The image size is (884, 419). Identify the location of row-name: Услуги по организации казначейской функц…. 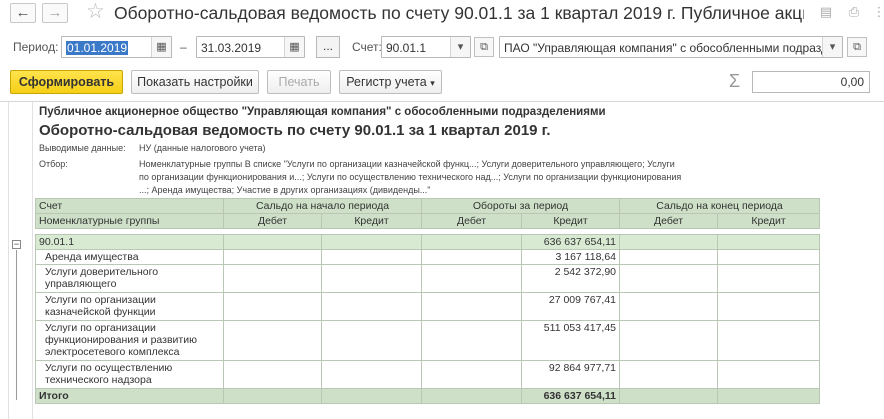
(129, 306).